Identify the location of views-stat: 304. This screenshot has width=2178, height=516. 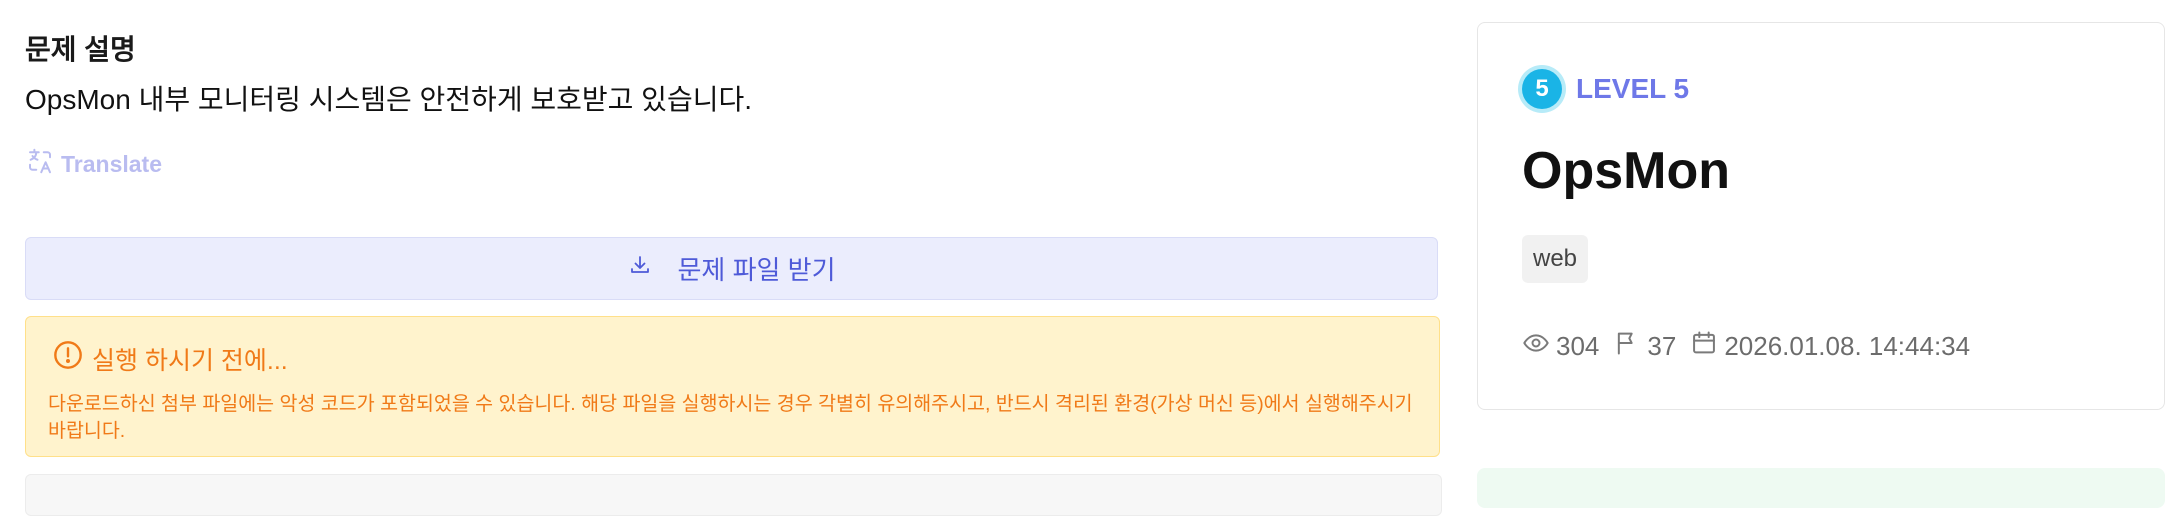
(1560, 346).